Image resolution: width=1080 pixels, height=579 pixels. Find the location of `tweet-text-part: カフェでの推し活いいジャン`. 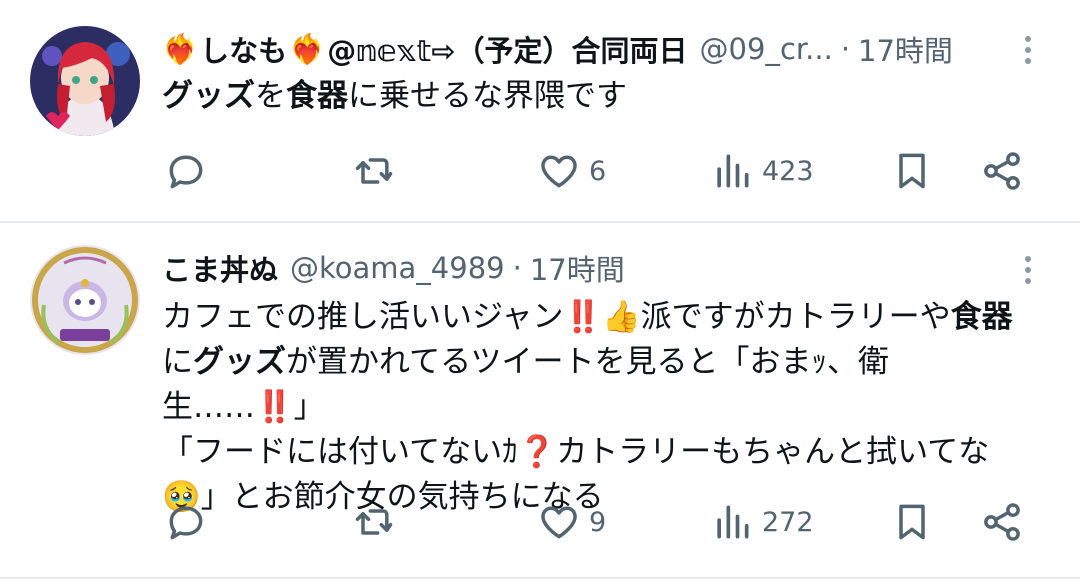

tweet-text-part: カフェでの推し活いいジャン is located at coordinates (363, 317).